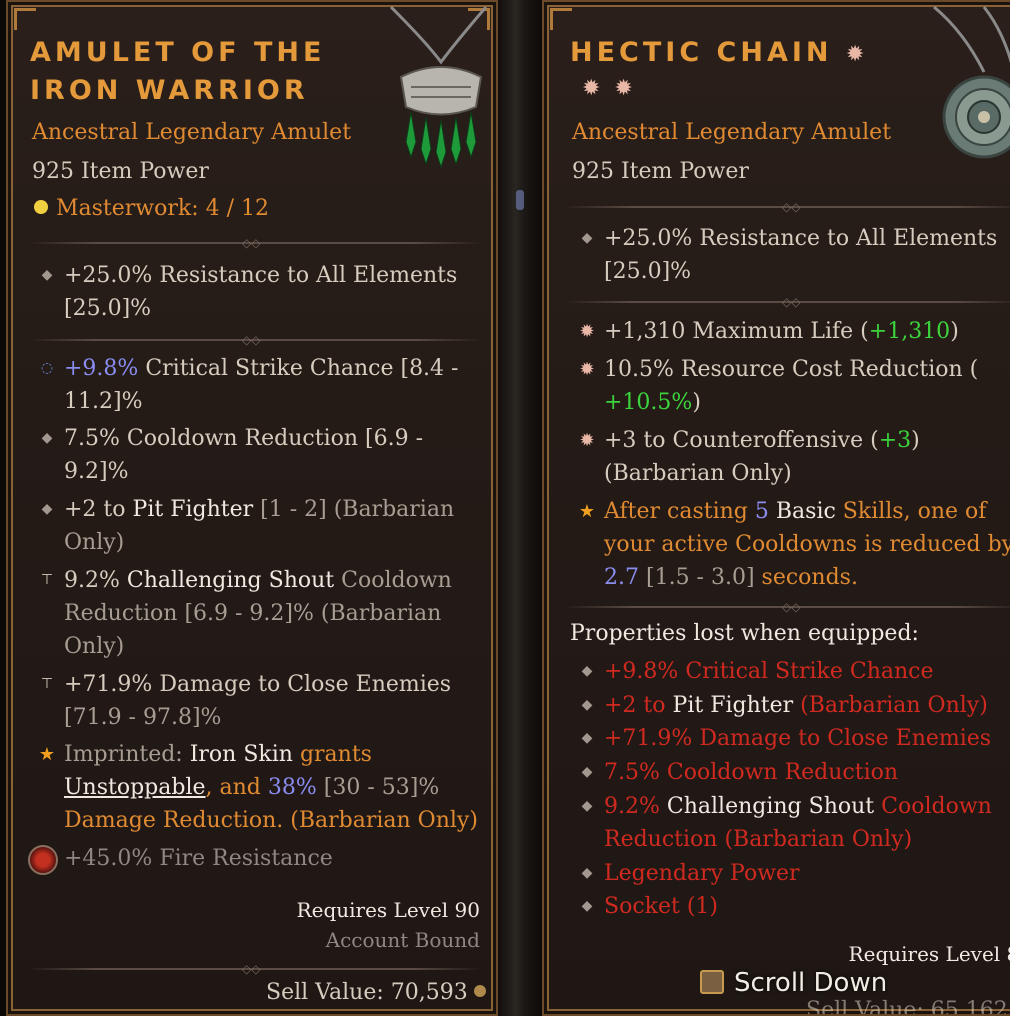 This screenshot has height=1016, width=1010. Describe the element at coordinates (929, 954) in the screenshot. I see `required-level: Requires Level 80` at that location.